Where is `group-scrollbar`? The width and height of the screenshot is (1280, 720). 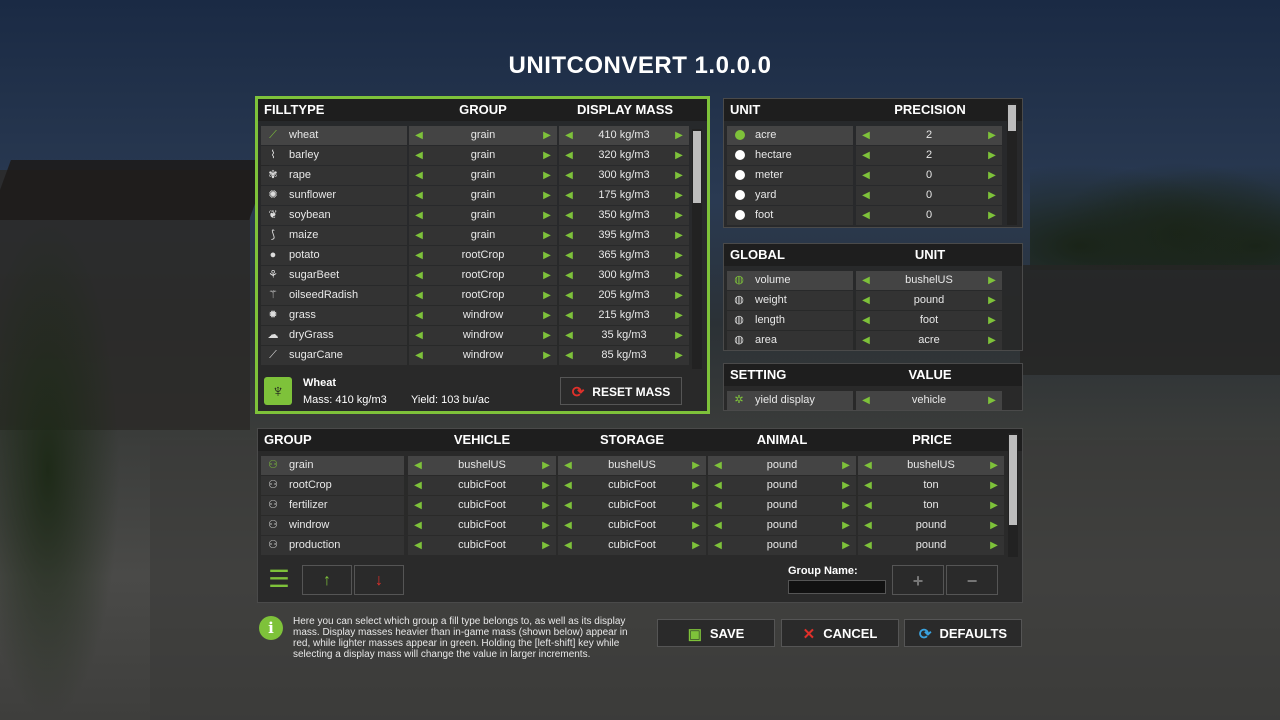 group-scrollbar is located at coordinates (1013, 495).